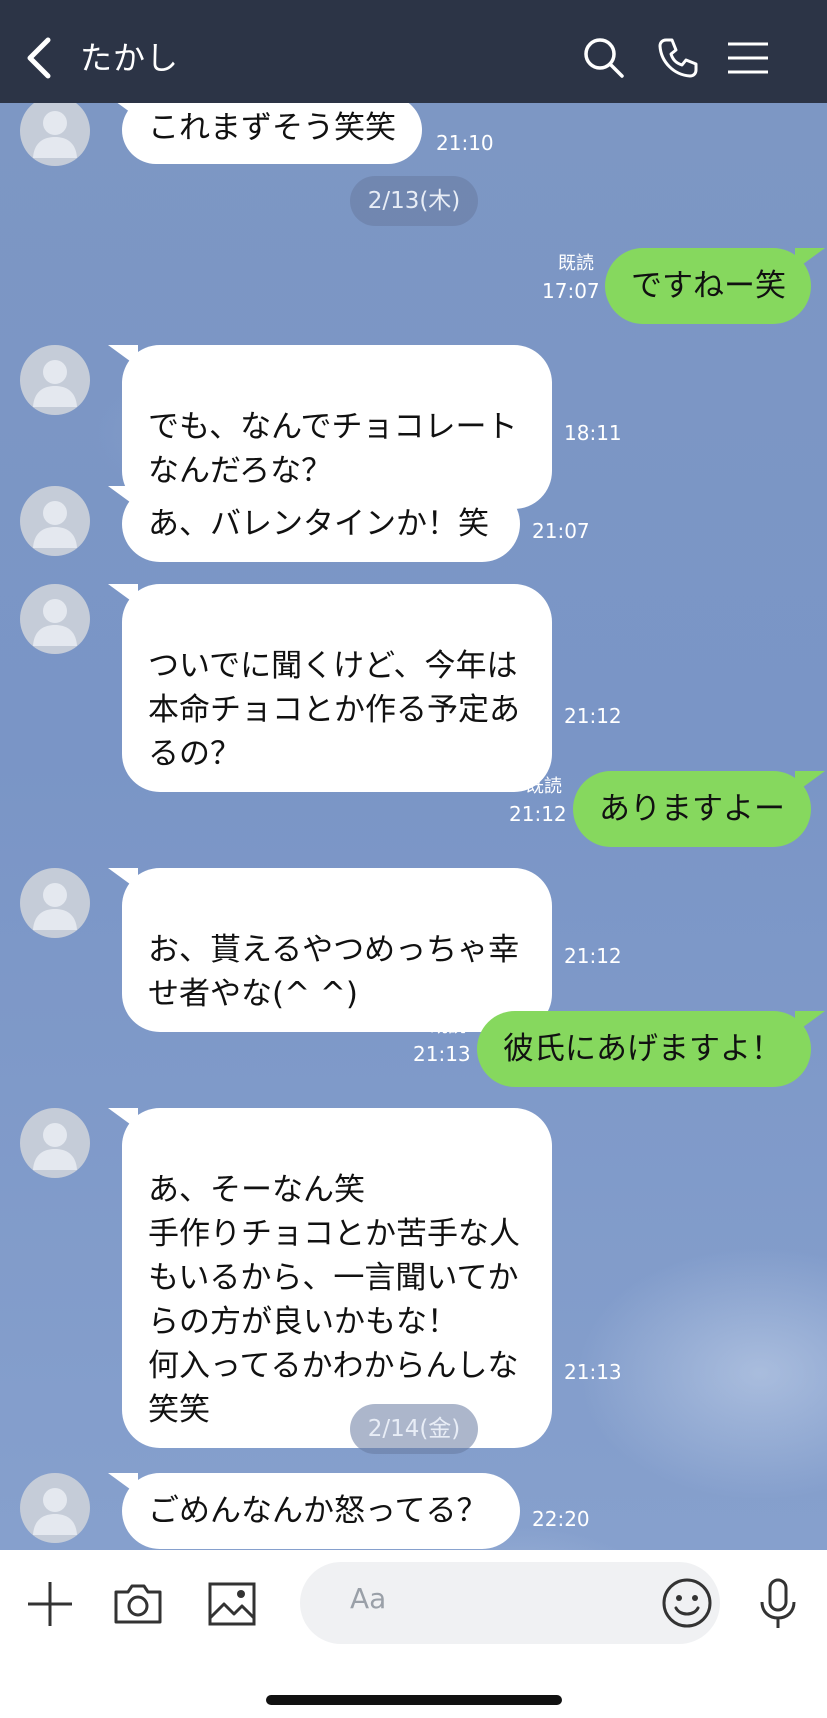 The width and height of the screenshot is (827, 1718). Describe the element at coordinates (604, 58) in the screenshot. I see `search-icon` at that location.